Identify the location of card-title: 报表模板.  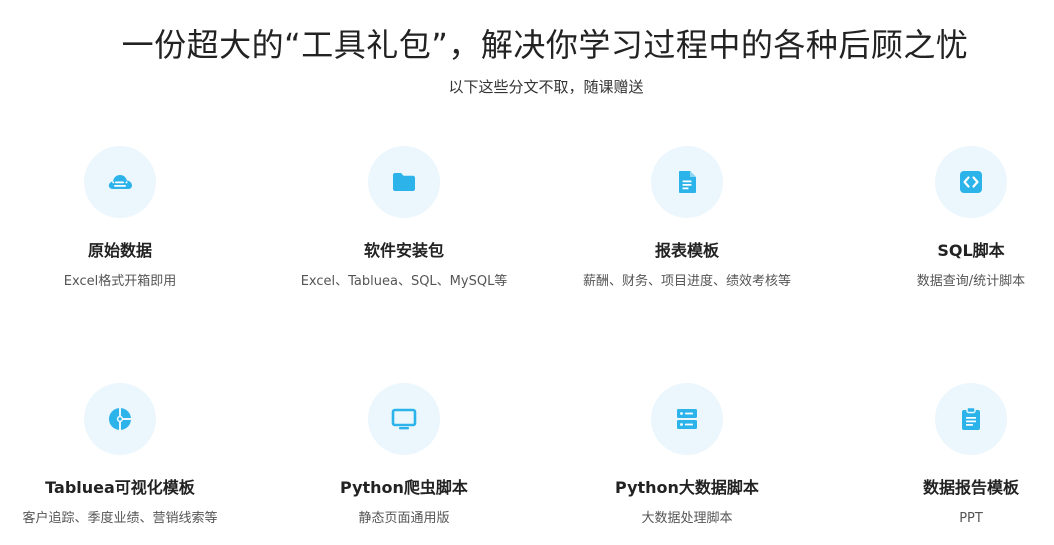
(686, 250).